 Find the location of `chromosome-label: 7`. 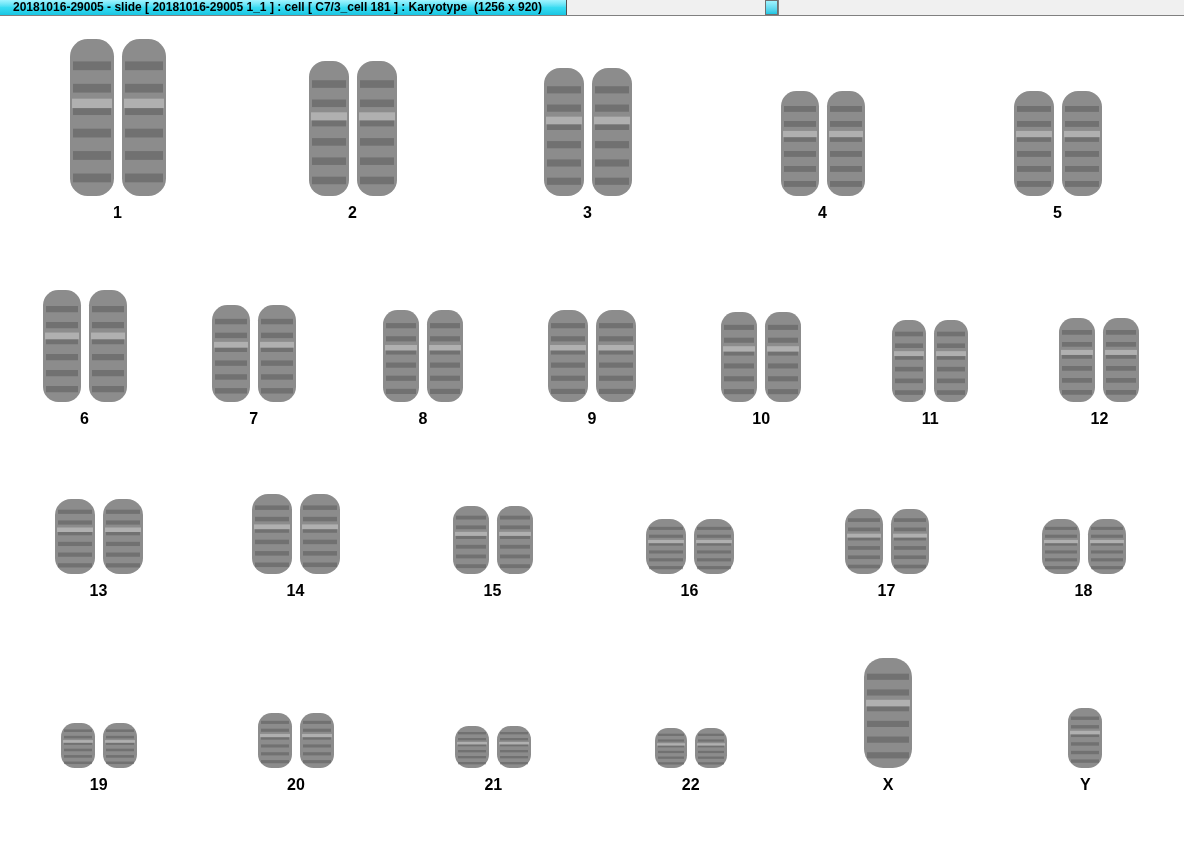

chromosome-label: 7 is located at coordinates (254, 419).